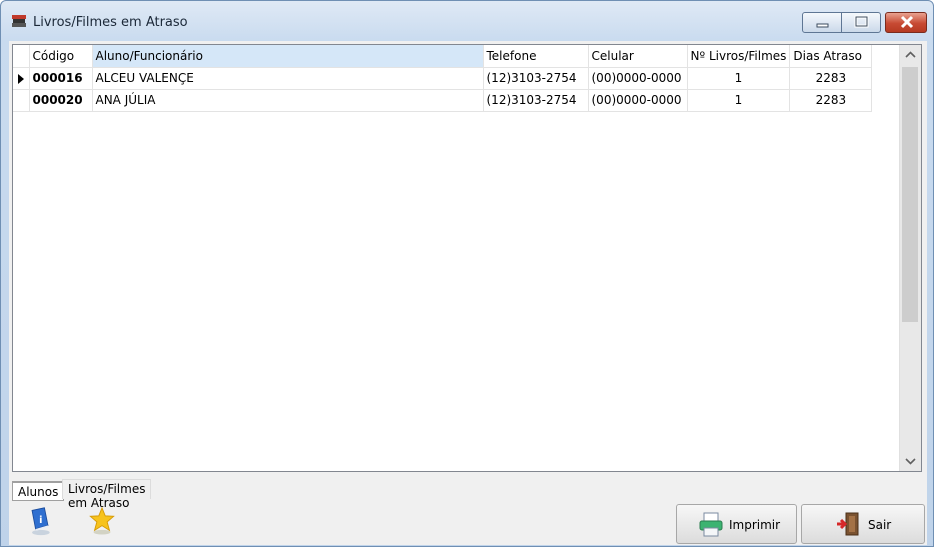  I want to click on column-header-telefone: Telefone, so click(536, 56).